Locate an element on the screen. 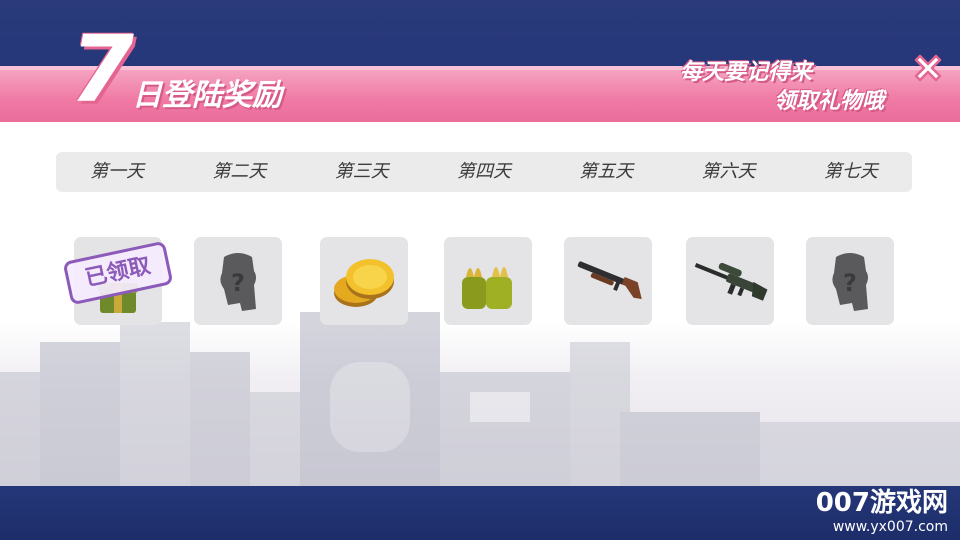 This screenshot has width=960, height=540. site-watermark: 007游戏网 www.yx007.com is located at coordinates (873, 512).